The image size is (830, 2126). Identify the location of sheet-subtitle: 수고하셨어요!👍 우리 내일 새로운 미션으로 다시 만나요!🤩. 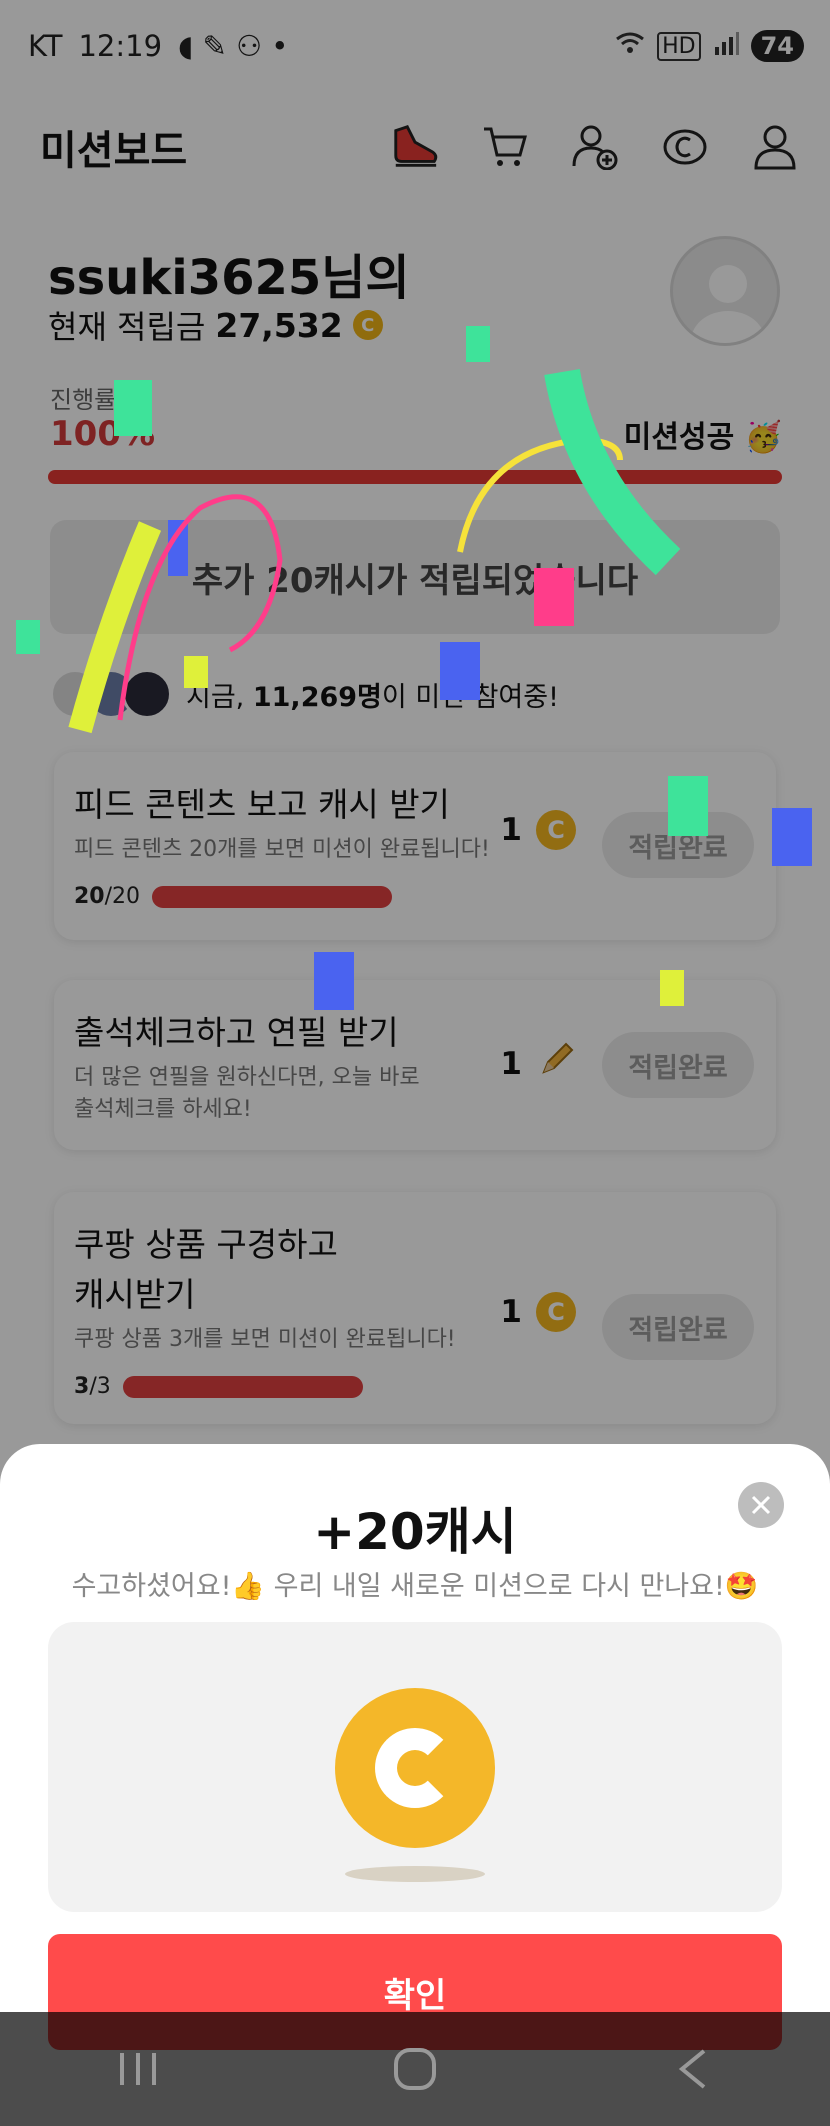
(415, 1586).